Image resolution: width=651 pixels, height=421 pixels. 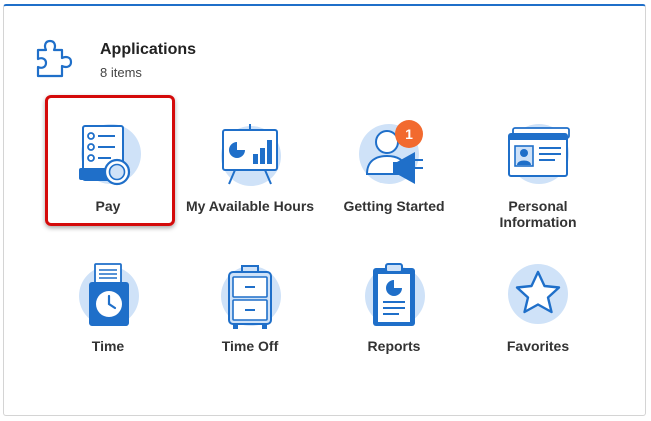 What do you see at coordinates (538, 346) in the screenshot?
I see `app-label: Favorites` at bounding box center [538, 346].